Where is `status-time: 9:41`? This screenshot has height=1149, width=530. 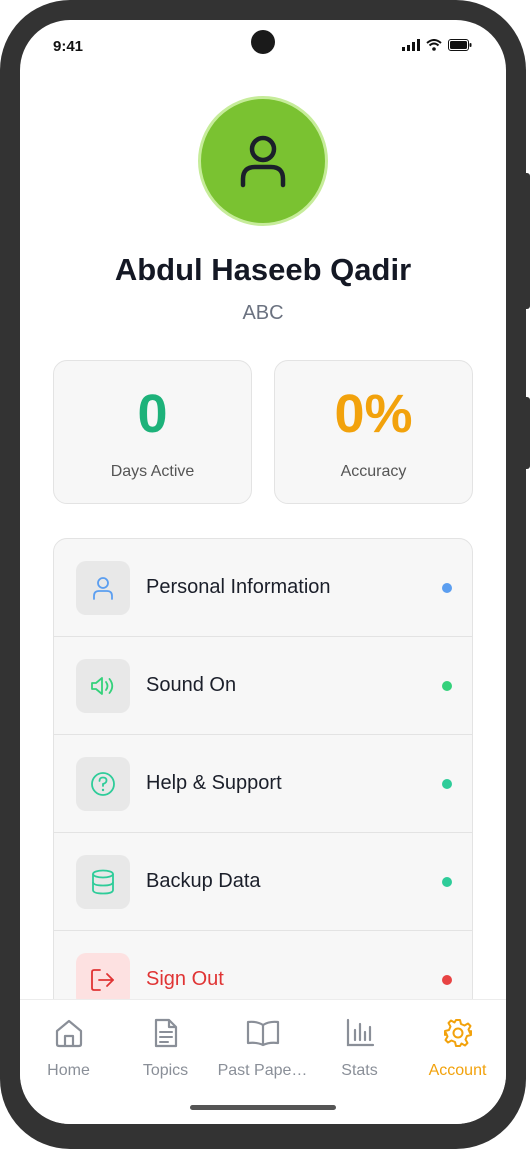 status-time: 9:41 is located at coordinates (68, 46).